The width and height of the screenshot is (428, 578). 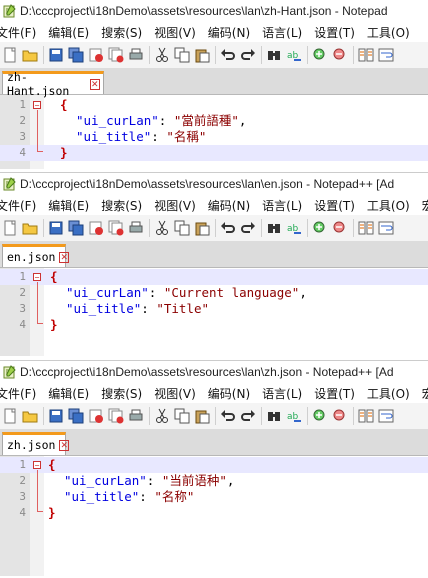 What do you see at coordinates (102, 496) in the screenshot?
I see `json-key: "ui_title"` at bounding box center [102, 496].